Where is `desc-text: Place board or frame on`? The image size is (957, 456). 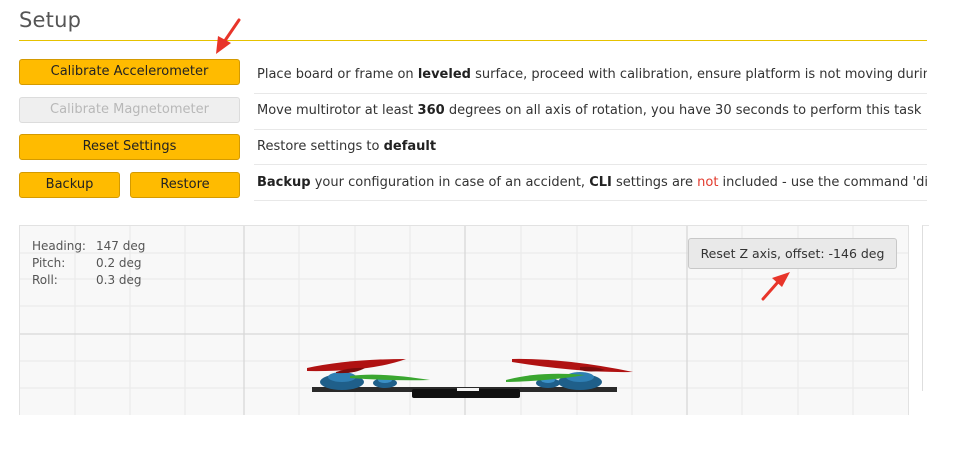 desc-text: Place board or frame on is located at coordinates (337, 74).